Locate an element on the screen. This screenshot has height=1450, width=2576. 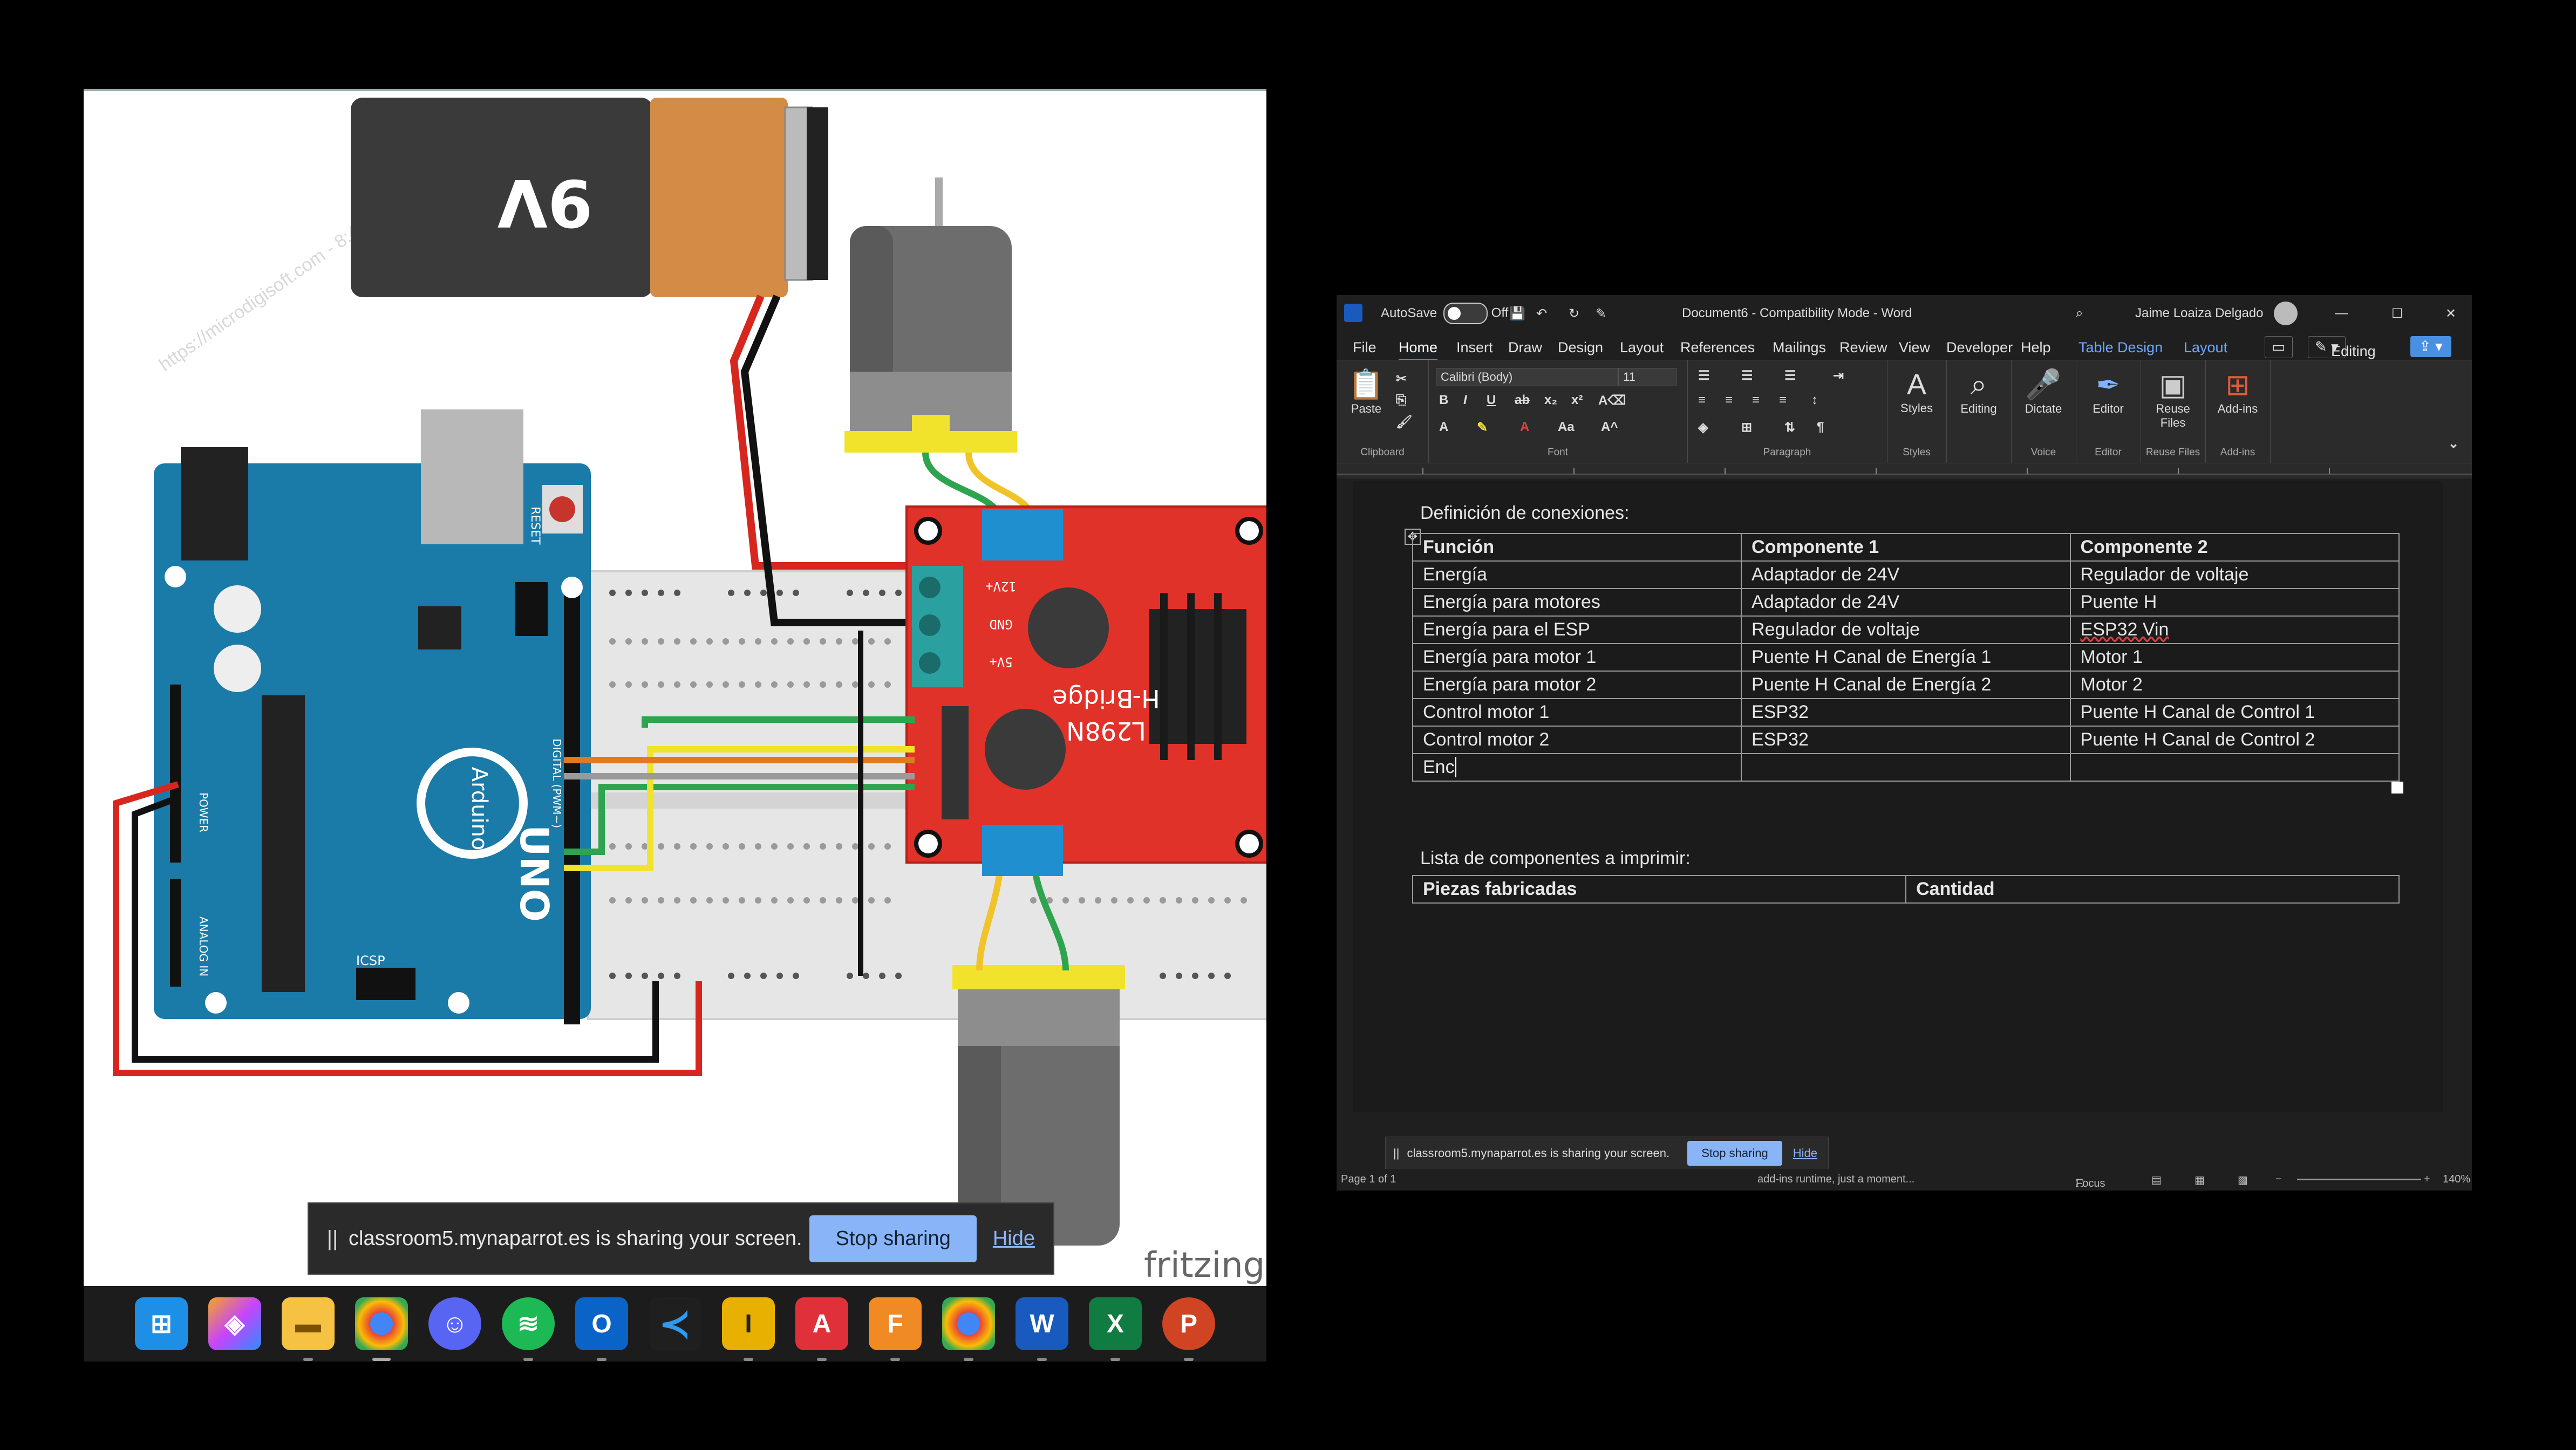
borders-icon: ⊞ is located at coordinates (1746, 427).